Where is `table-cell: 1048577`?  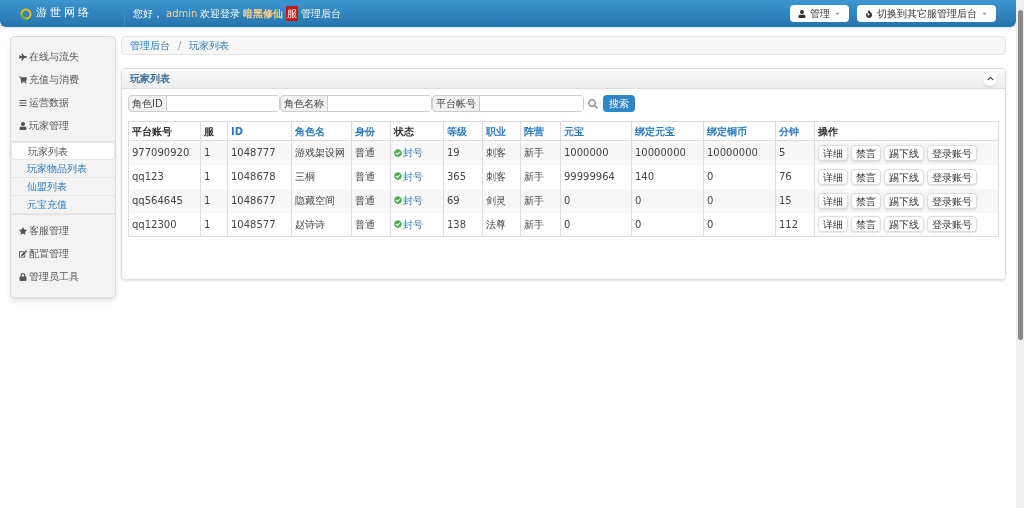 table-cell: 1048577 is located at coordinates (259, 224).